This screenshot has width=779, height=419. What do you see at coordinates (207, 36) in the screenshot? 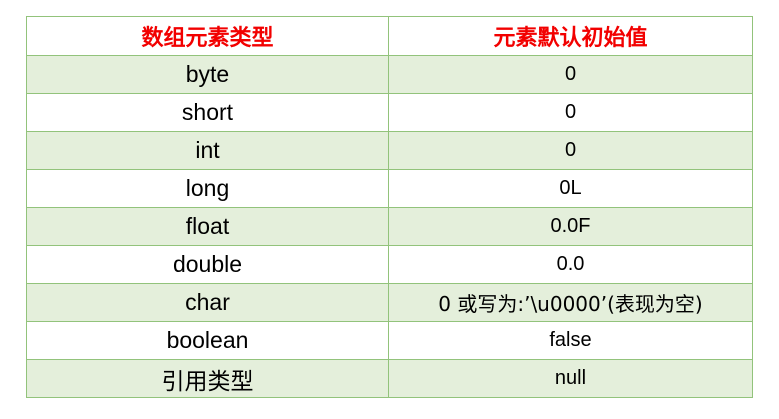
I see `header-element-type: 数组元素类型` at bounding box center [207, 36].